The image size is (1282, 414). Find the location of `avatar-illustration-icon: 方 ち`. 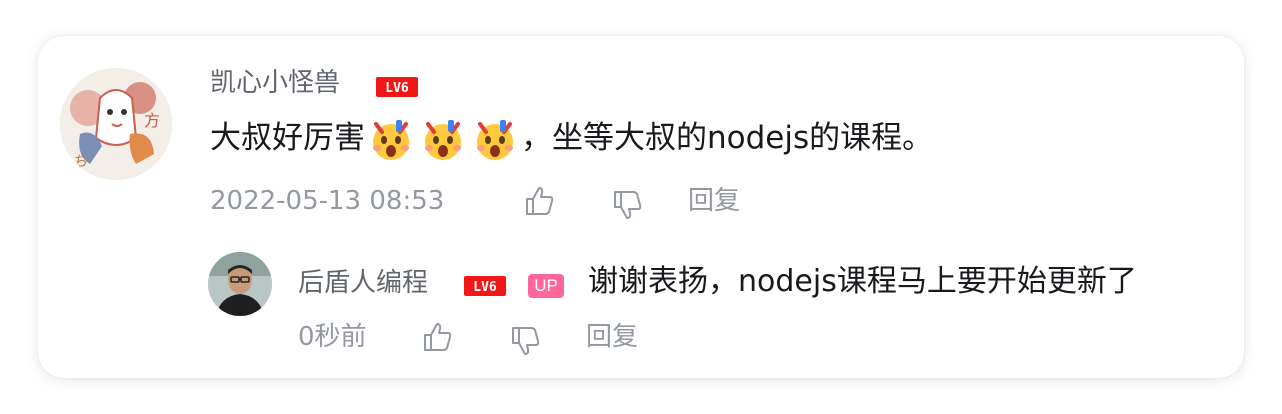

avatar-illustration-icon: 方 ち is located at coordinates (116, 124).